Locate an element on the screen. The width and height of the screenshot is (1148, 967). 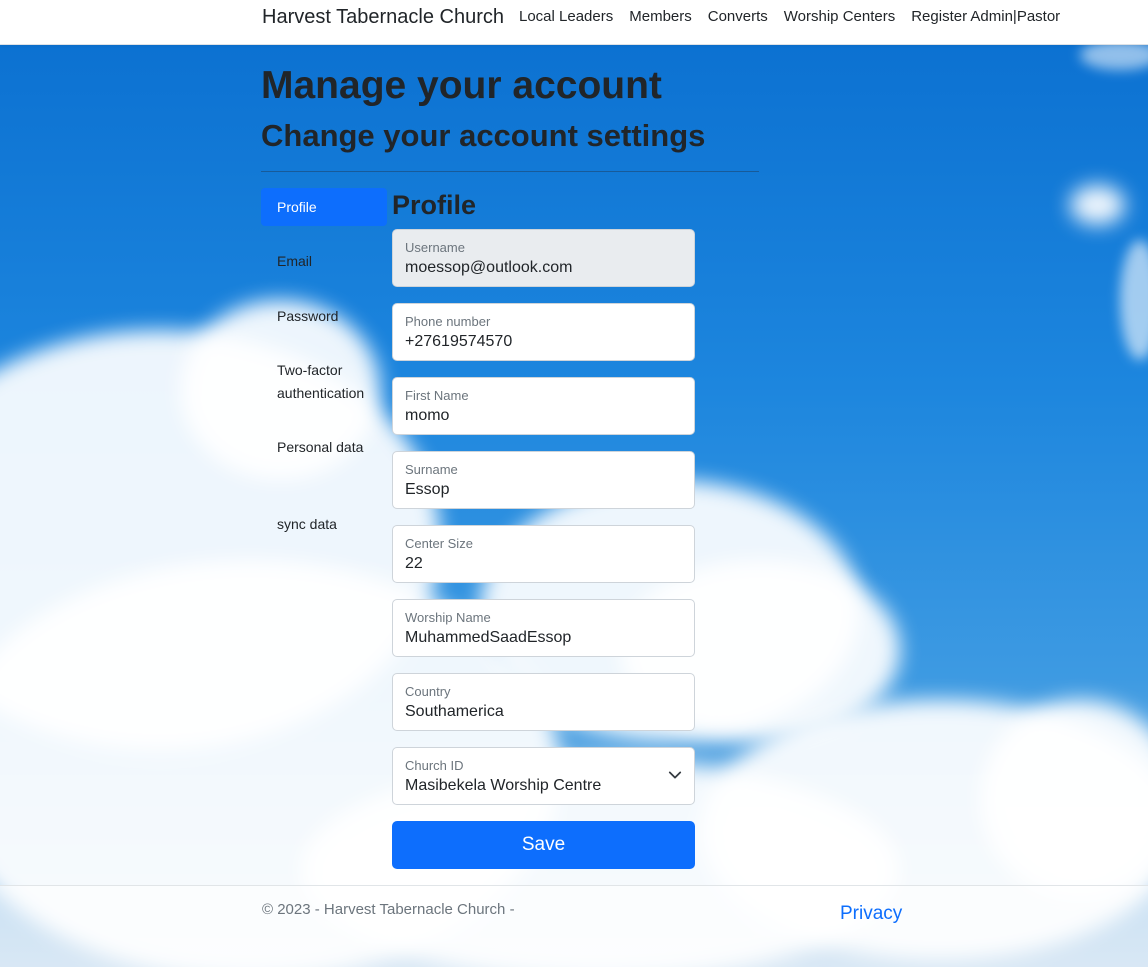
first-name-value: momo is located at coordinates (427, 415).